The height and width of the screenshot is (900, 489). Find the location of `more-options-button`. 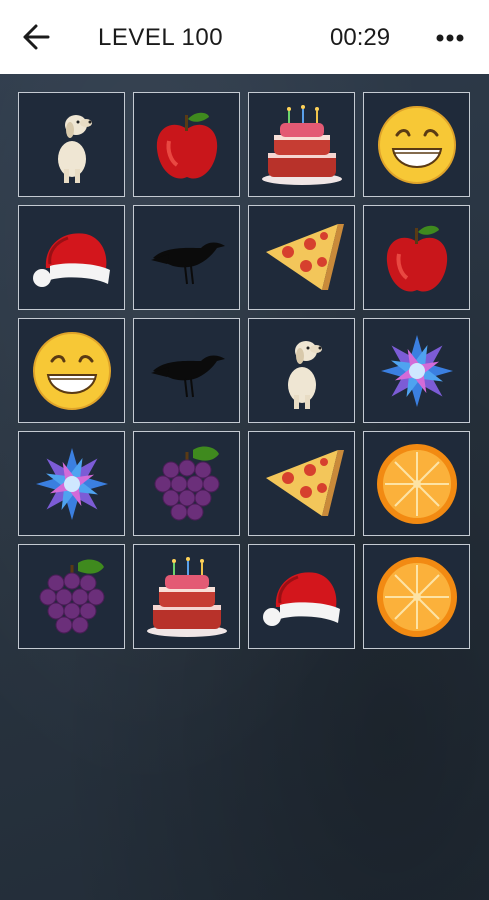

more-options-button is located at coordinates (450, 38).